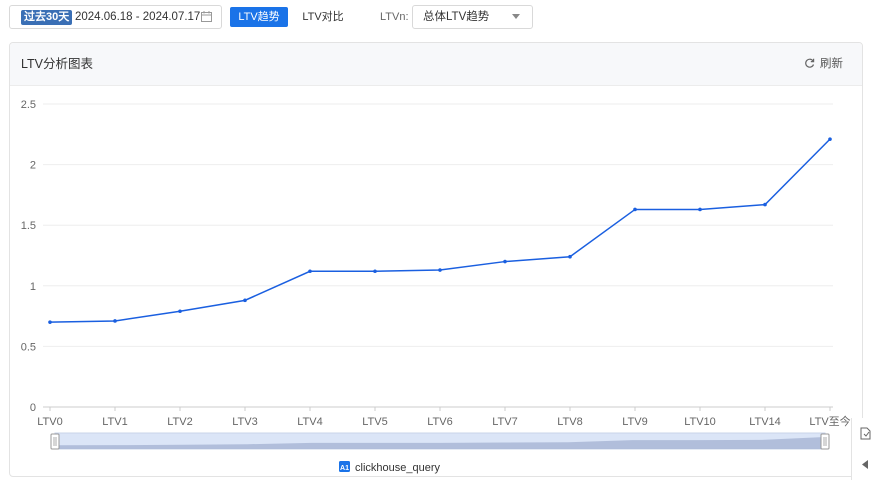 This screenshot has height=480, width=878. Describe the element at coordinates (700, 422) in the screenshot. I see `x-tick-label: LTV10` at that location.